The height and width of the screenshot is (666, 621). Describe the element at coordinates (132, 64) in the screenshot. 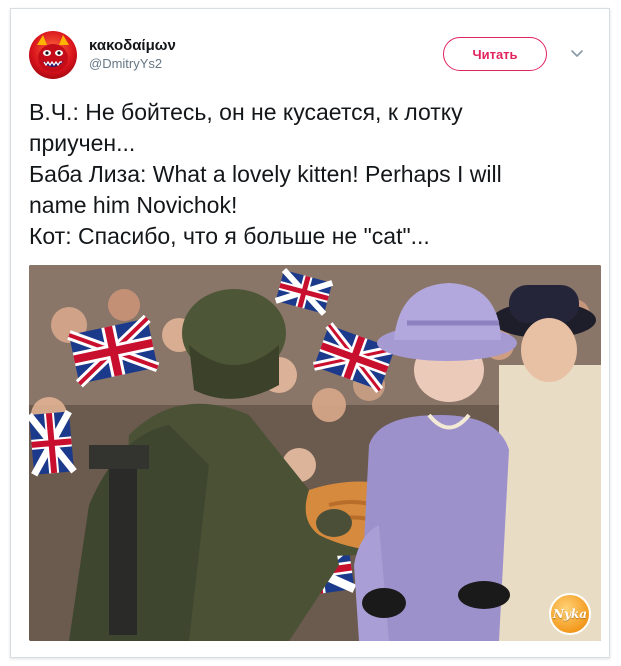

I see `author-handle: @DmitryYs2` at that location.